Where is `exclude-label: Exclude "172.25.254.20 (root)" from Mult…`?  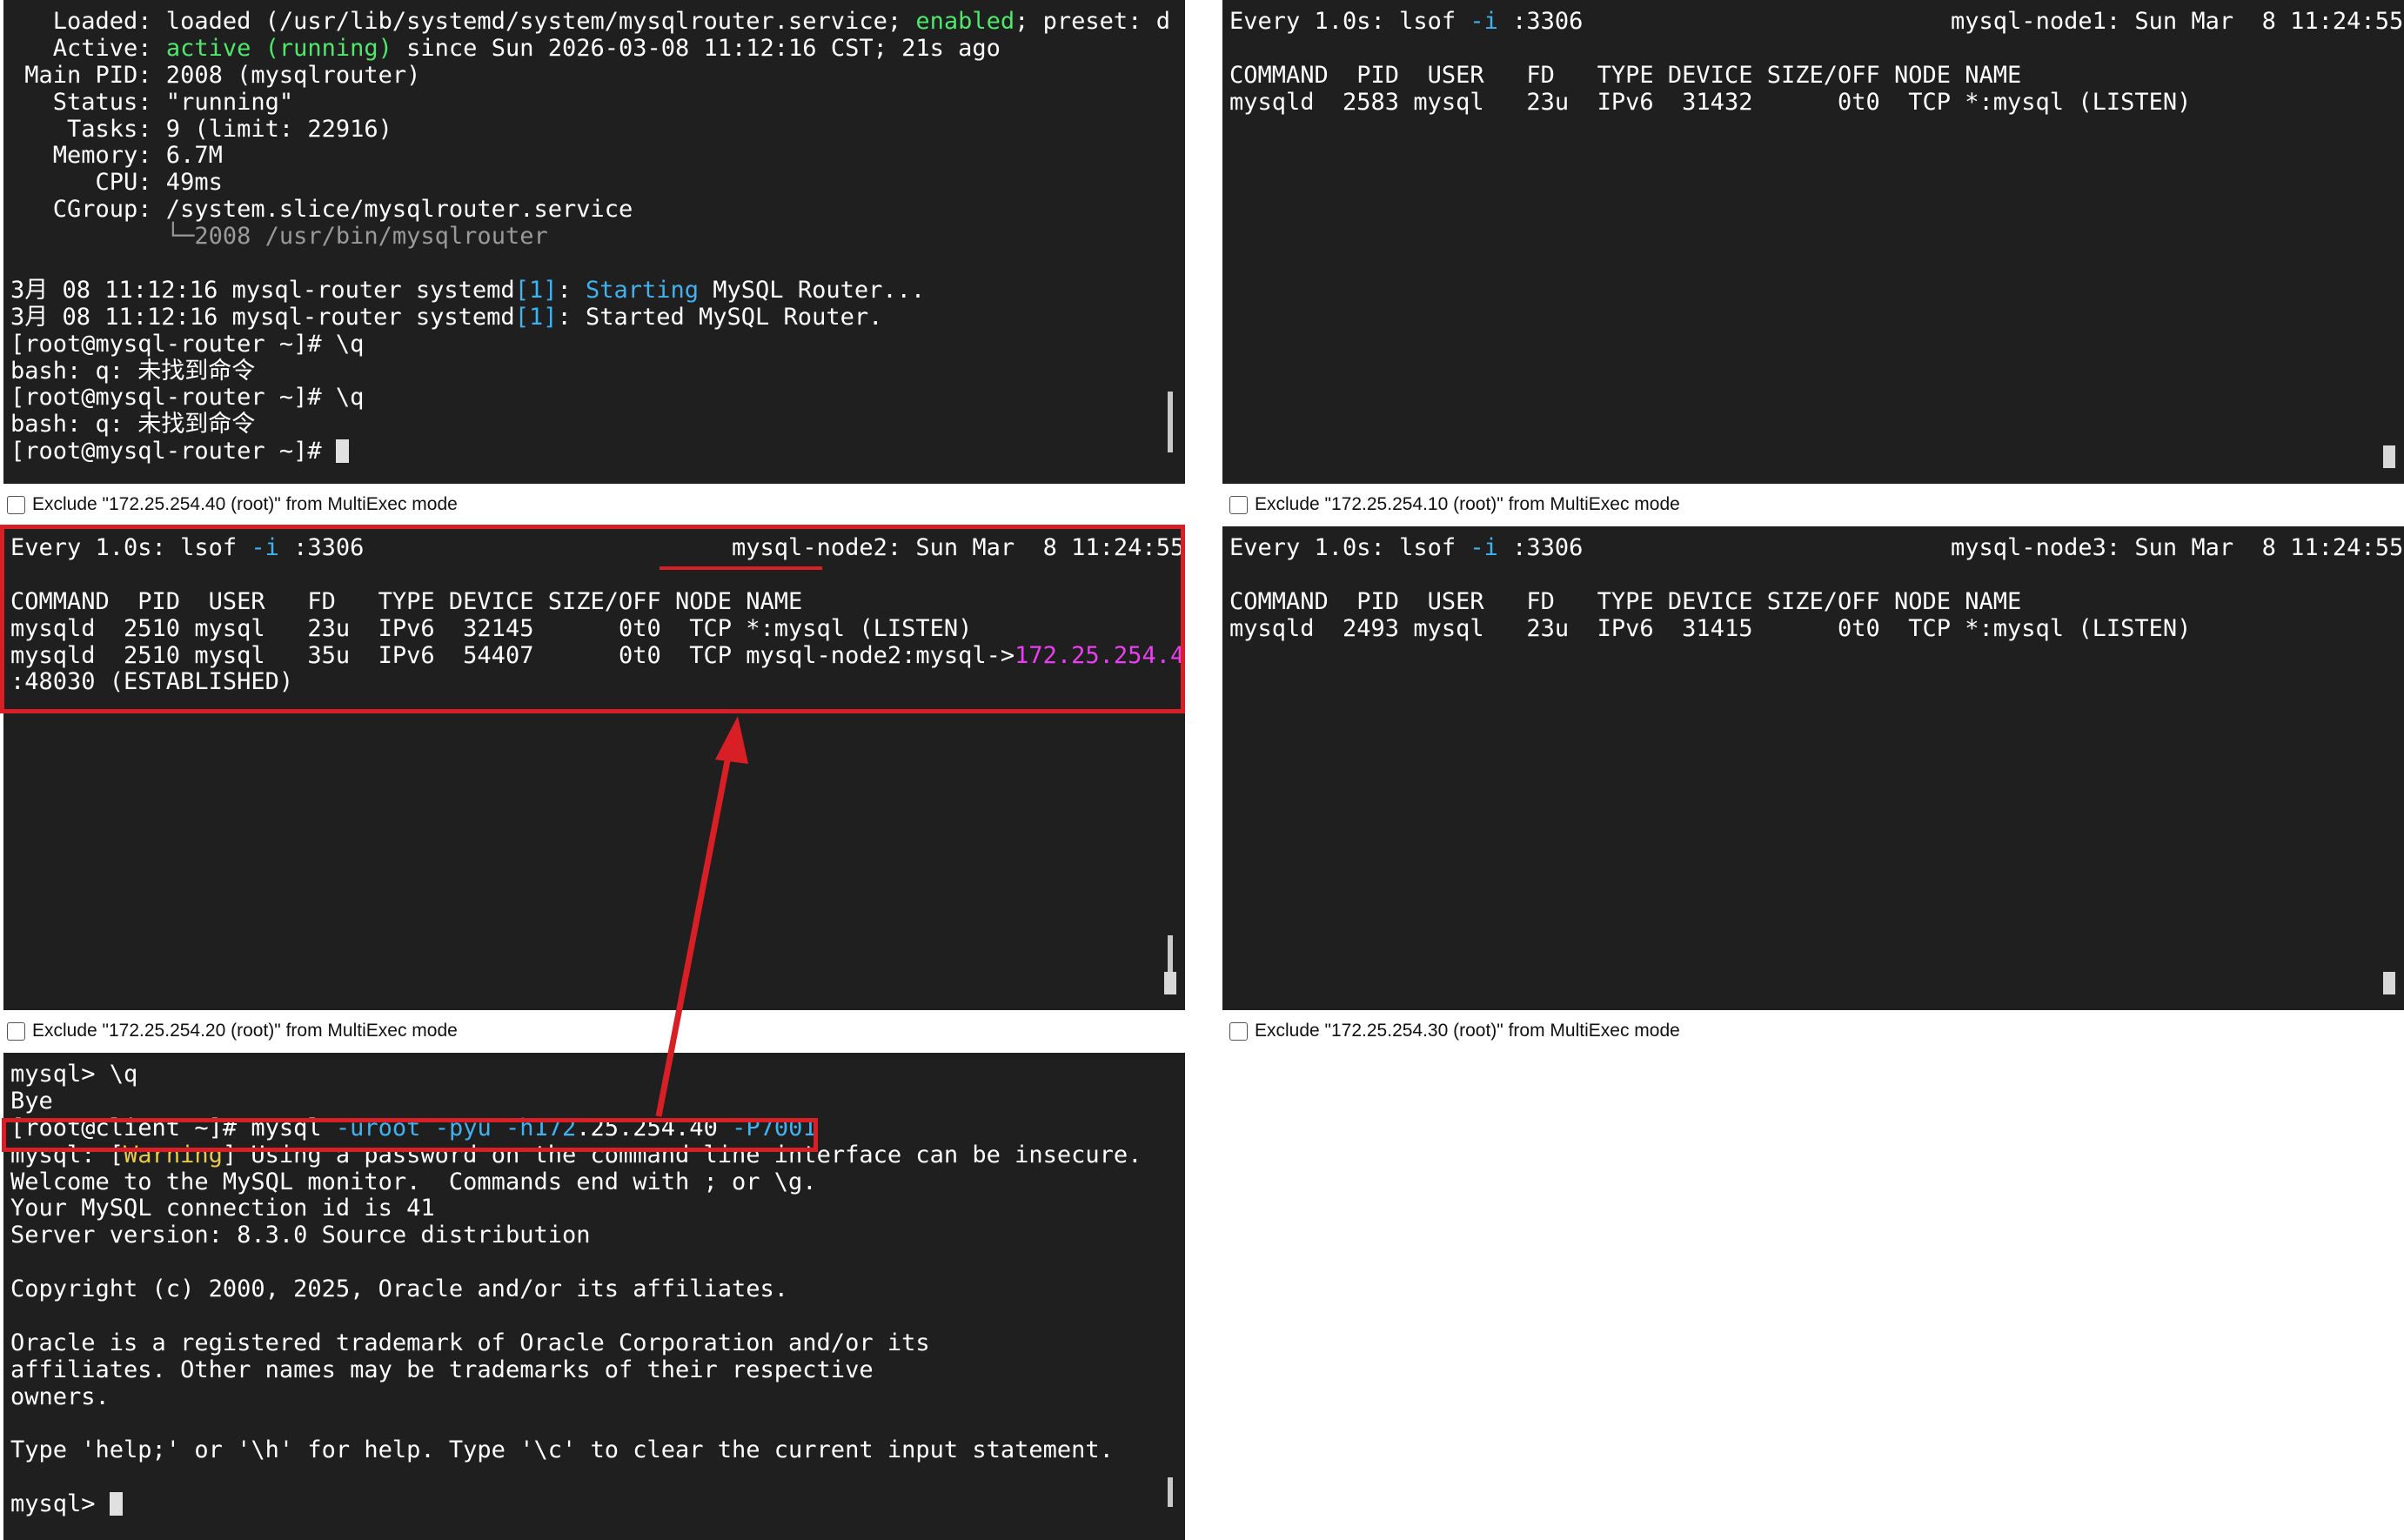
exclude-label: Exclude "172.25.254.20 (root)" from Mult… is located at coordinates (245, 1031).